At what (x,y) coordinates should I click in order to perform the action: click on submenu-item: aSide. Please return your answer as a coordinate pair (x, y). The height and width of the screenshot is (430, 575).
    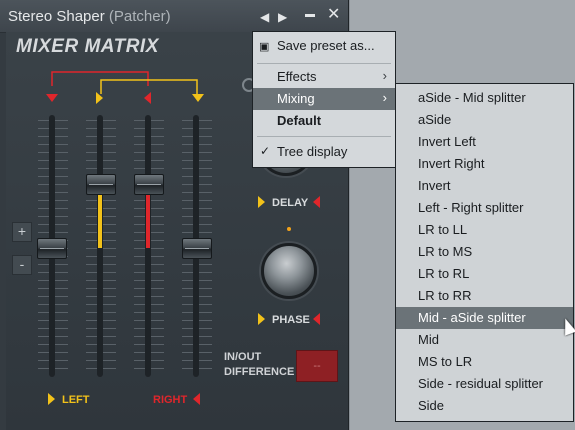
    Looking at the image, I should click on (484, 120).